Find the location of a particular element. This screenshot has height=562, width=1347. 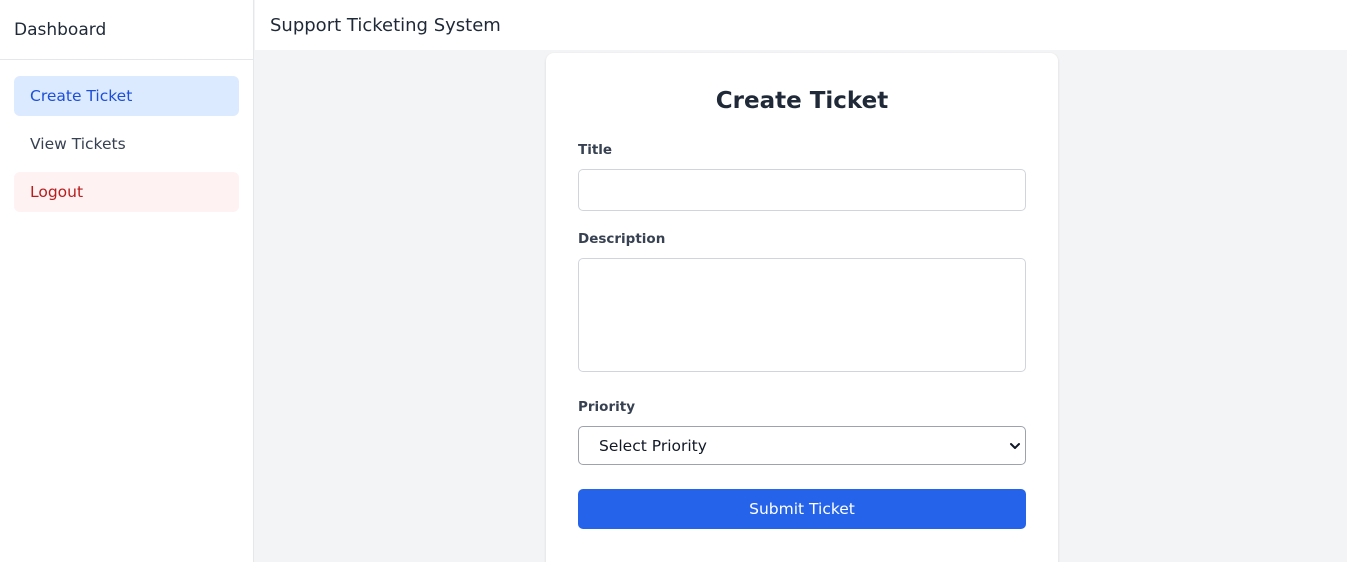

submit-ticket-button: Submit Ticket is located at coordinates (802, 509).